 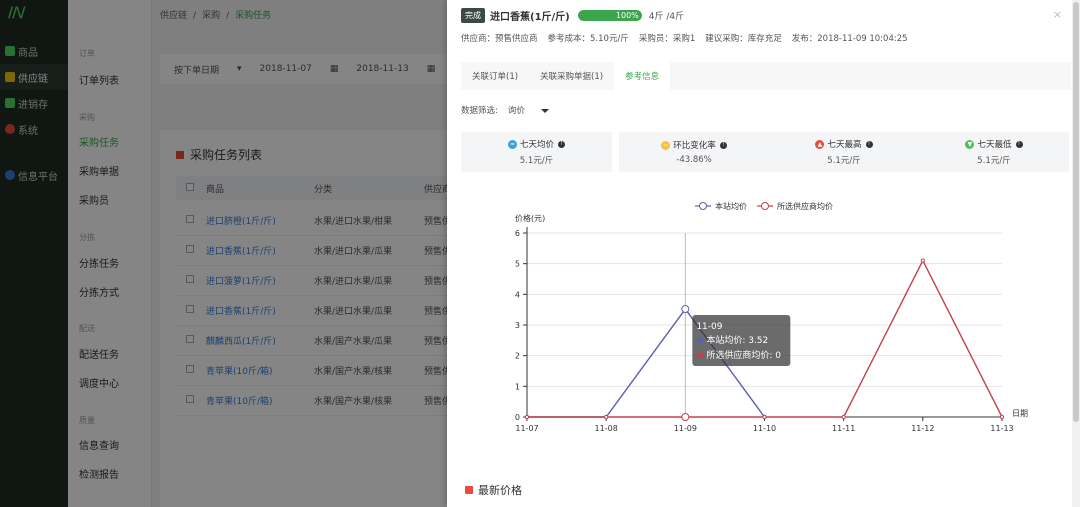 I want to click on stat-card-7day-high: ▲ 七天最高! 5.1元/斤, so click(x=844, y=152).